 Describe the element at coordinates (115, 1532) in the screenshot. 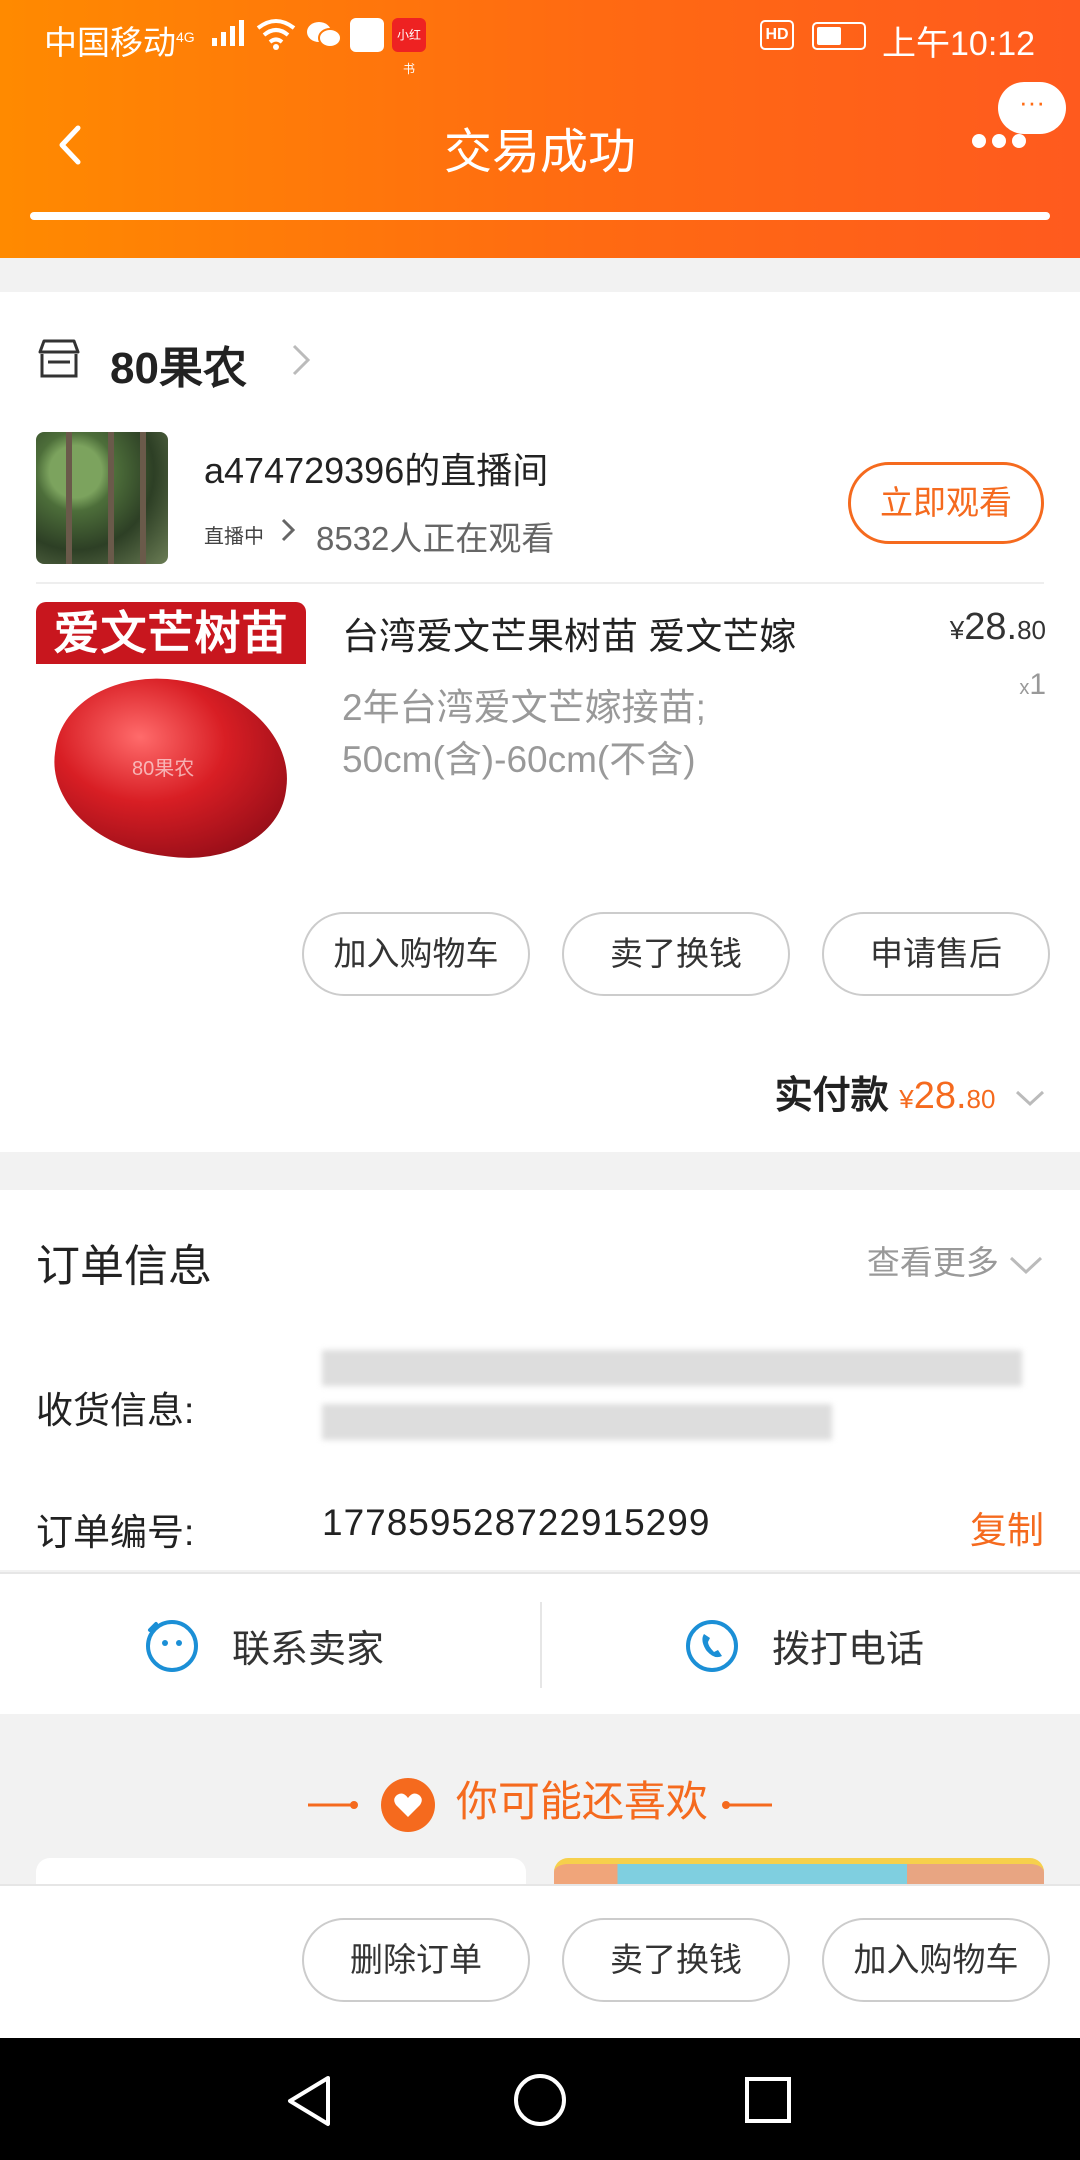

I see `order-number-label: 订单编号:` at that location.